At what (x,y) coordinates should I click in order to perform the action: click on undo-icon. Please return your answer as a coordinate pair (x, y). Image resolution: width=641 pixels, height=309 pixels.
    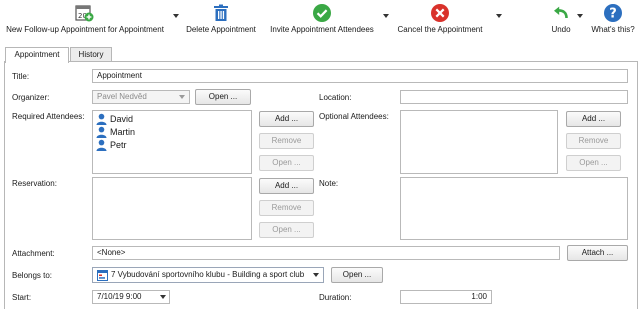
    Looking at the image, I should click on (561, 12).